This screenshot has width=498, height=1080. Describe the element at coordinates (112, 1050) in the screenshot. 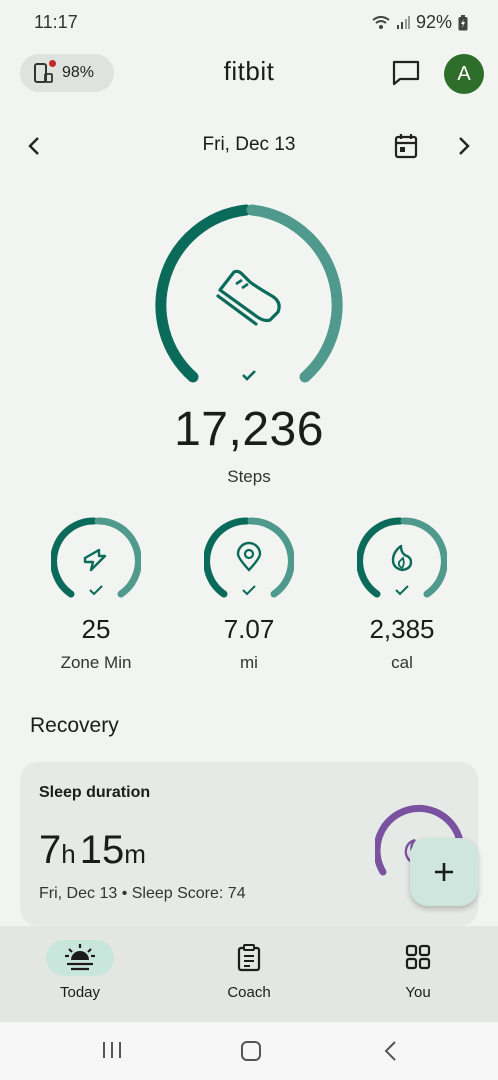

I see `recent-apps-icon` at that location.